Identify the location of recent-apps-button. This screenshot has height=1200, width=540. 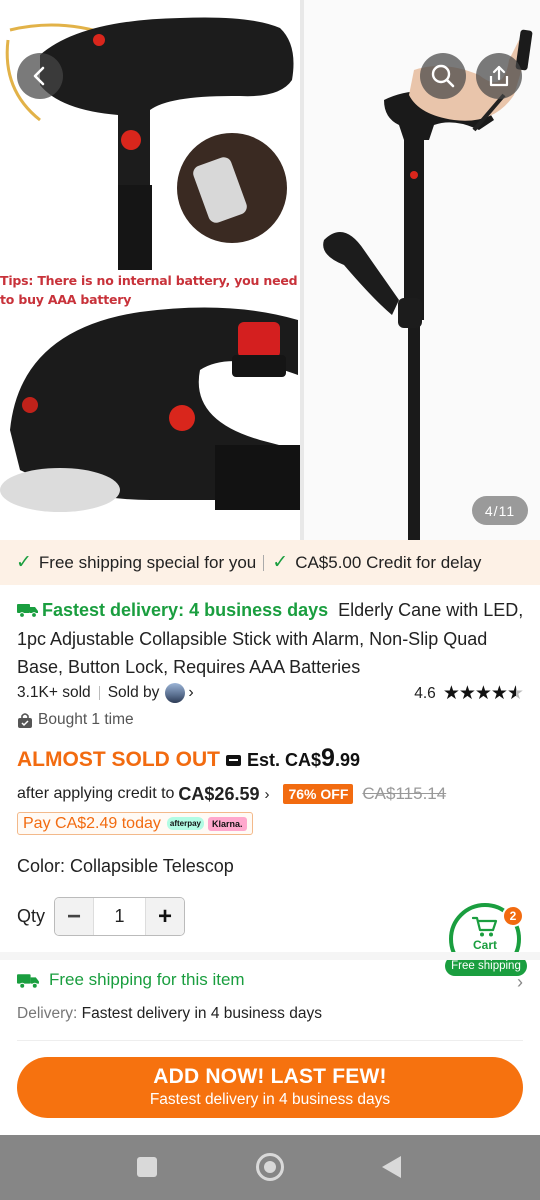
(147, 1167).